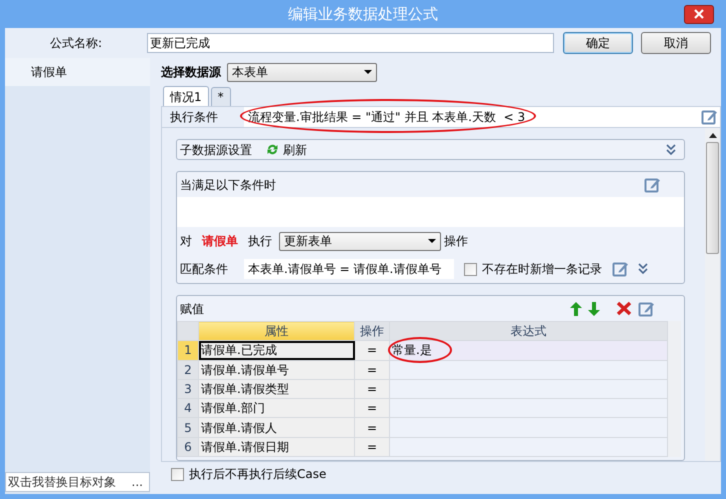 The height and width of the screenshot is (499, 726). Describe the element at coordinates (204, 269) in the screenshot. I see `match-label: 匹配条件` at that location.